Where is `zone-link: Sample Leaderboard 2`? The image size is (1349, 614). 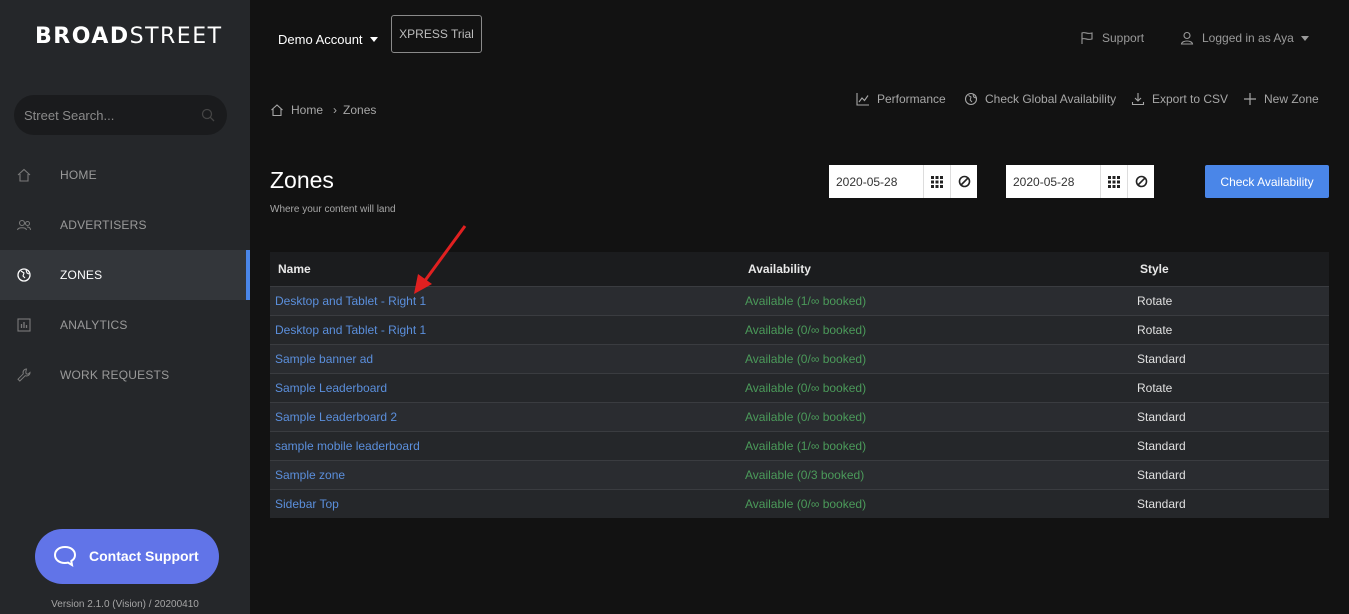
zone-link: Sample Leaderboard 2 is located at coordinates (336, 417).